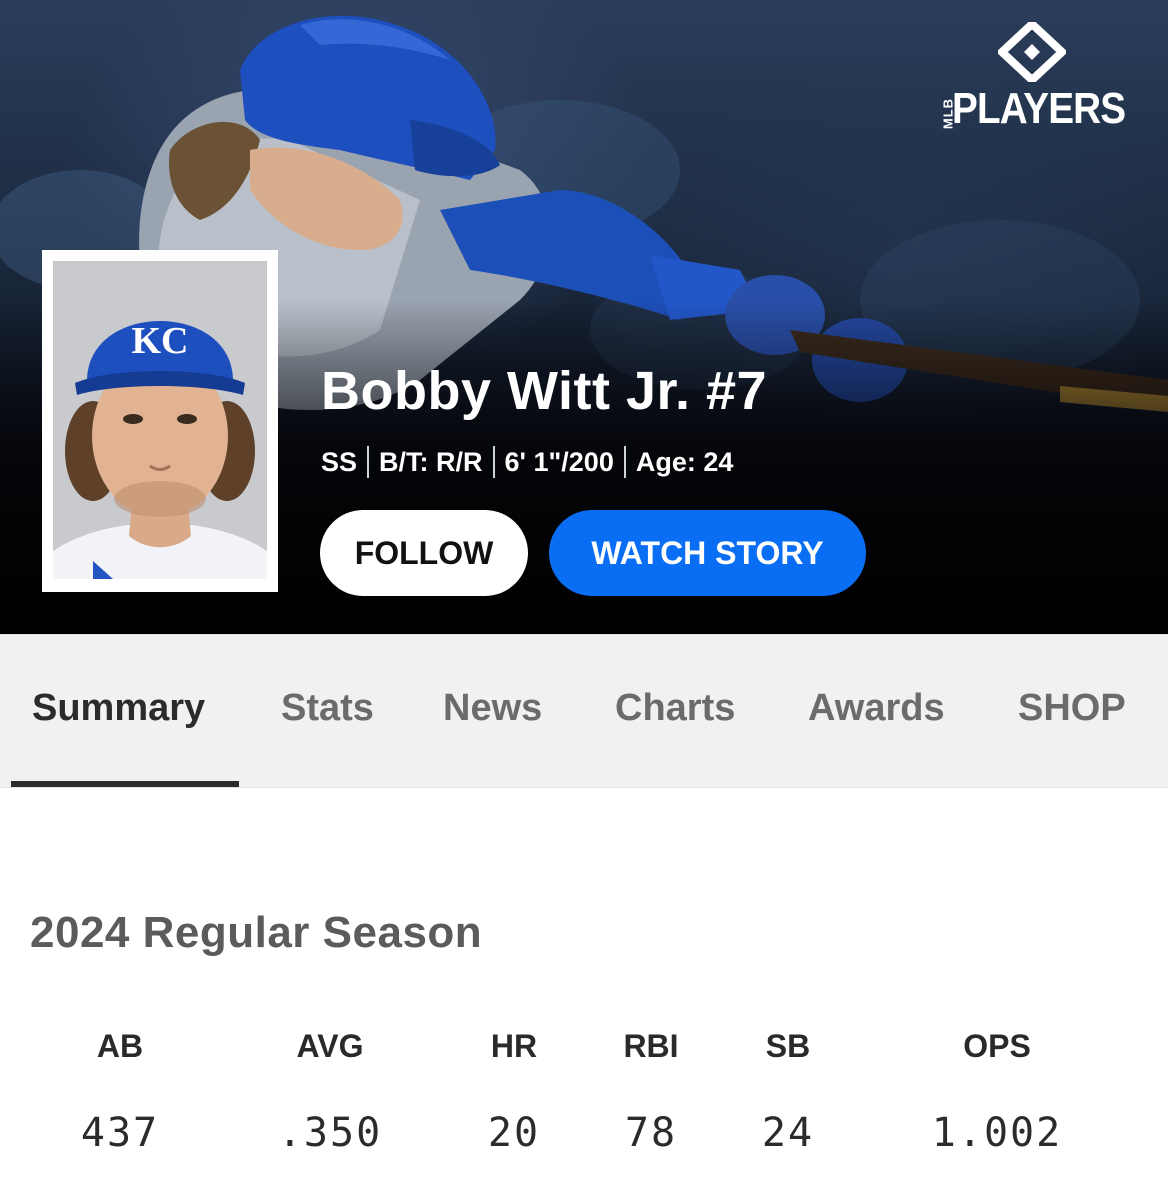 This screenshot has width=1168, height=1200. I want to click on stat-value: 437, so click(120, 1133).